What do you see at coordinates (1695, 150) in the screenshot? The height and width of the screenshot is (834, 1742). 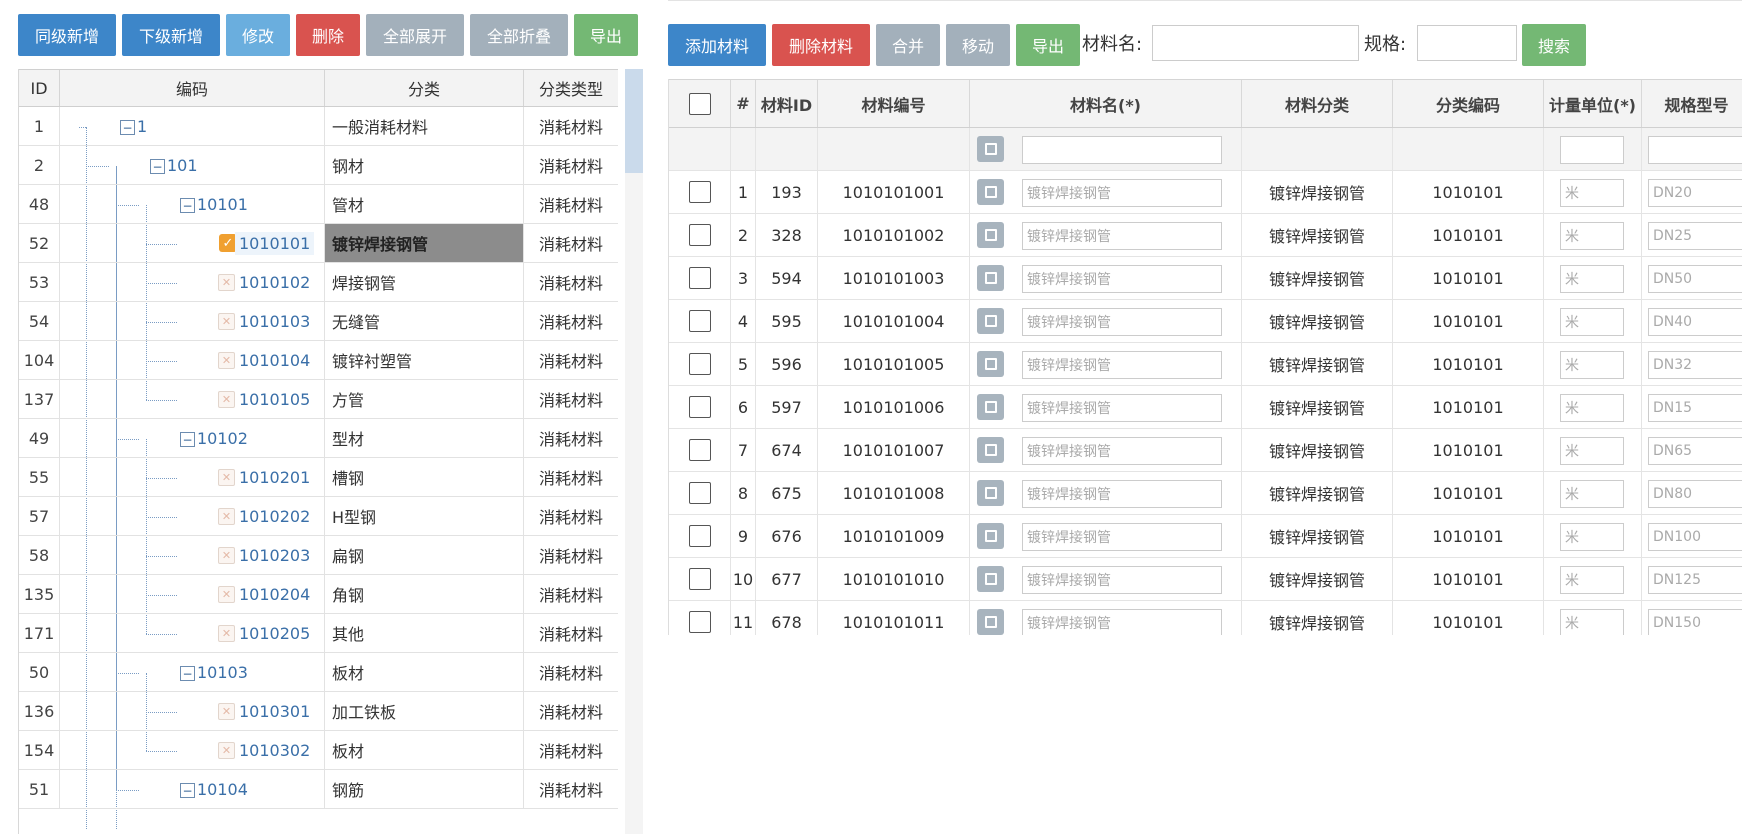 I see `filter-spec-input` at bounding box center [1695, 150].